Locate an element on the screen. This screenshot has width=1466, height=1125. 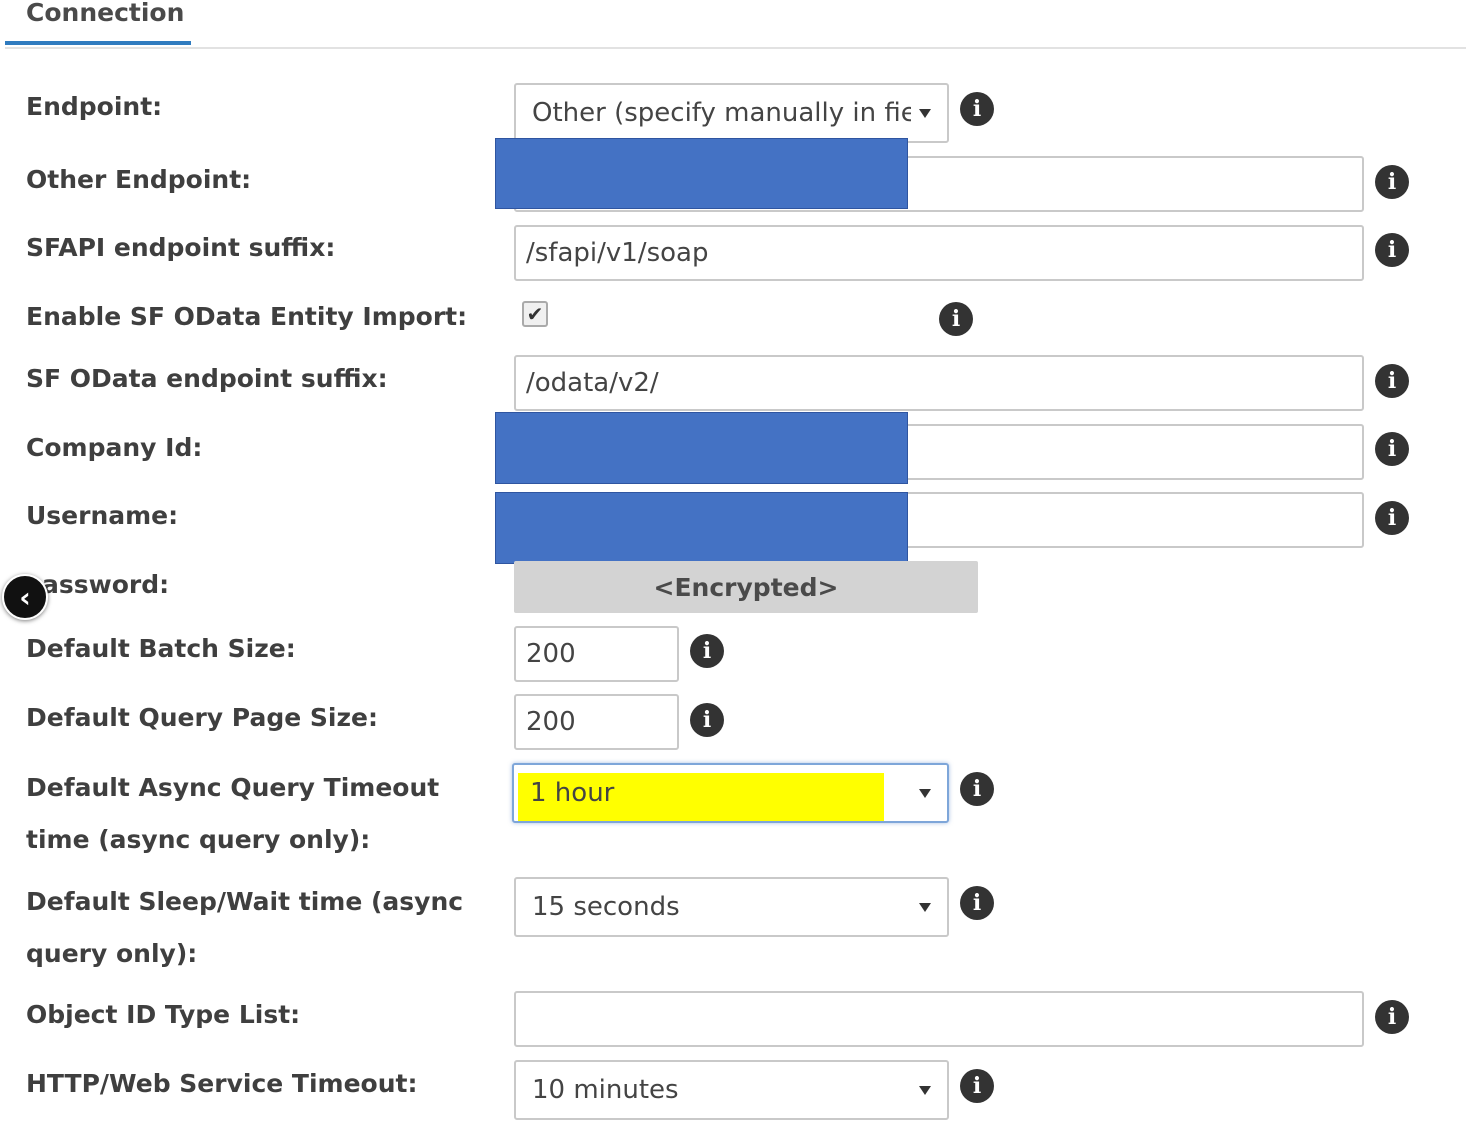
endpoint-select: Other (specify manually in field is located at coordinates (731, 113).